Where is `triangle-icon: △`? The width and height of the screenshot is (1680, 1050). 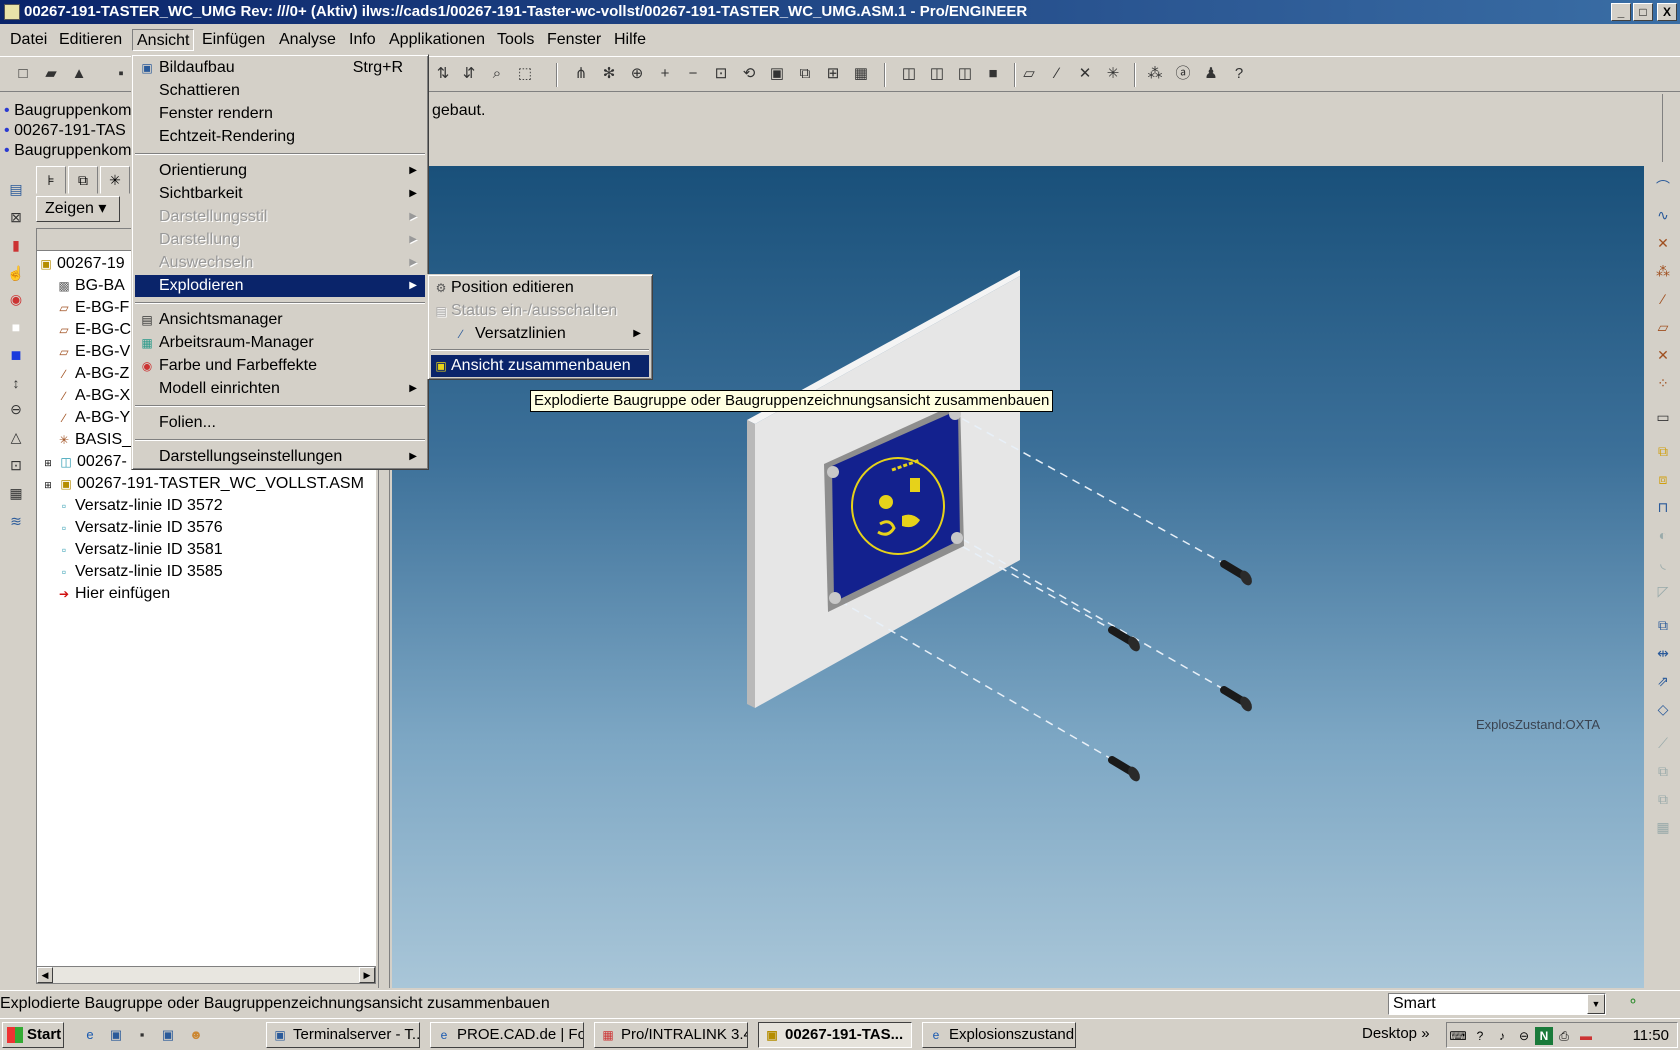 triangle-icon: △ is located at coordinates (16, 437).